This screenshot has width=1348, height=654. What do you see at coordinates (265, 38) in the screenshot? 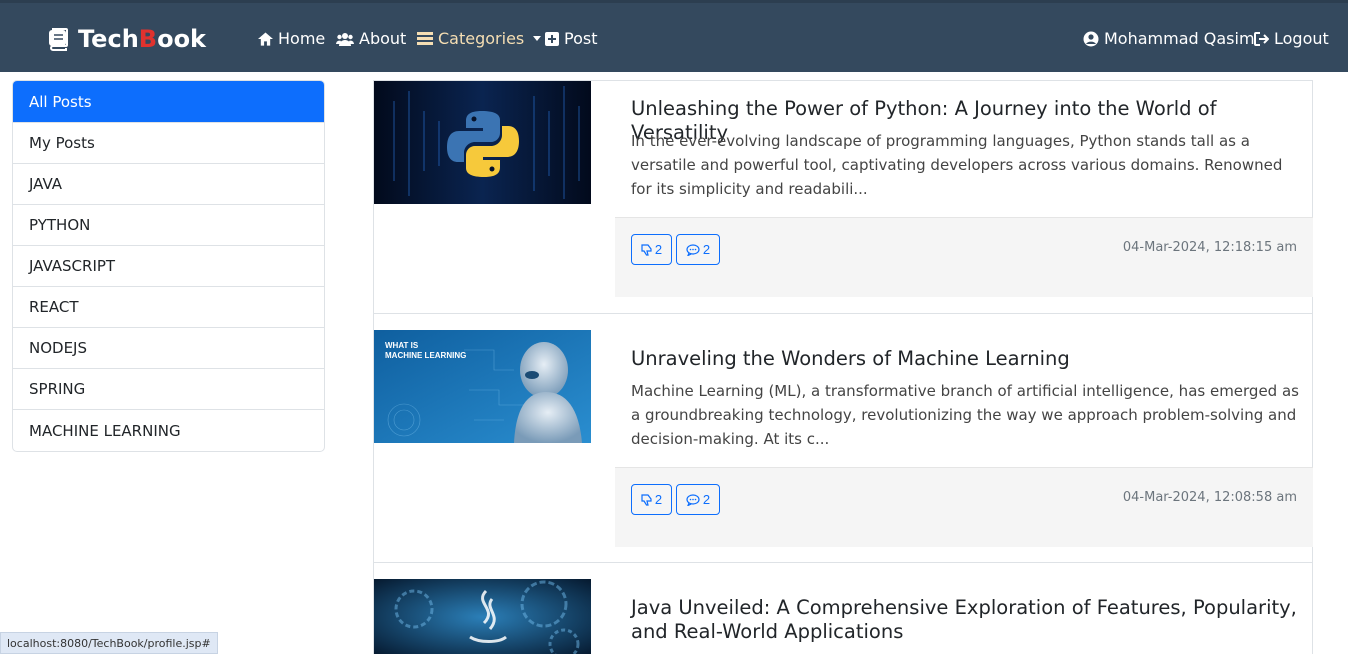
I see `home-icon` at bounding box center [265, 38].